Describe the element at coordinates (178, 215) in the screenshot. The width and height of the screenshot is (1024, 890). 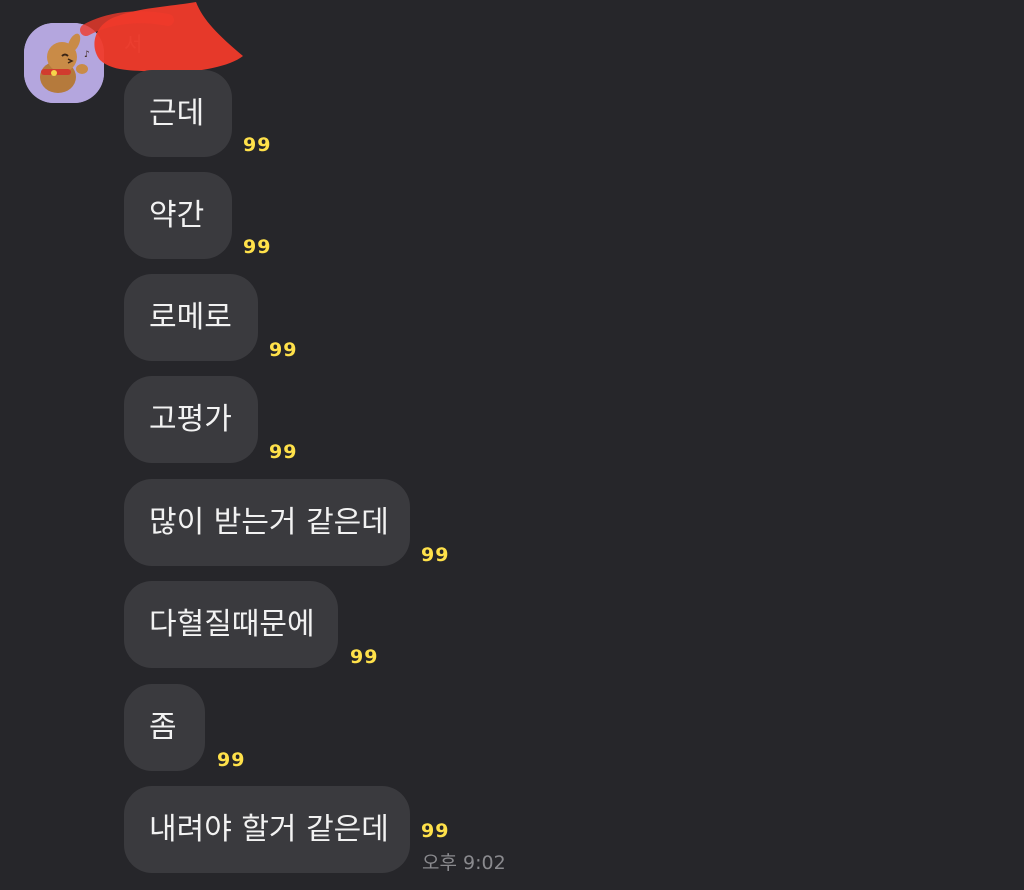
I see `message-bubble: 약간` at that location.